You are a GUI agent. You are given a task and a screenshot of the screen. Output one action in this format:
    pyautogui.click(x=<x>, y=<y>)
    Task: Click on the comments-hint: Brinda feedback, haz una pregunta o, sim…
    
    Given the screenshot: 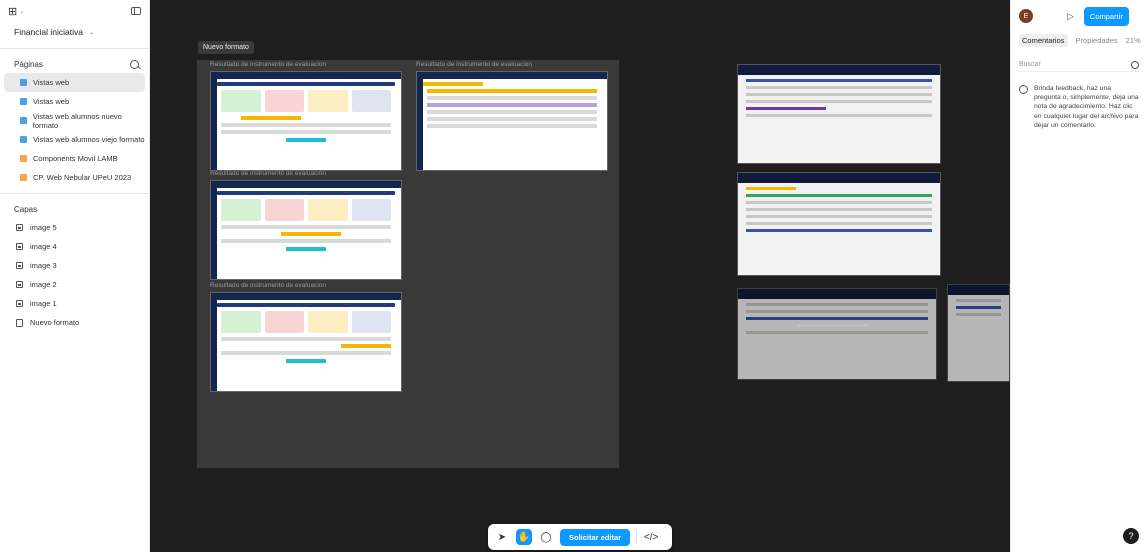 What is the action you would take?
    pyautogui.click(x=1079, y=101)
    